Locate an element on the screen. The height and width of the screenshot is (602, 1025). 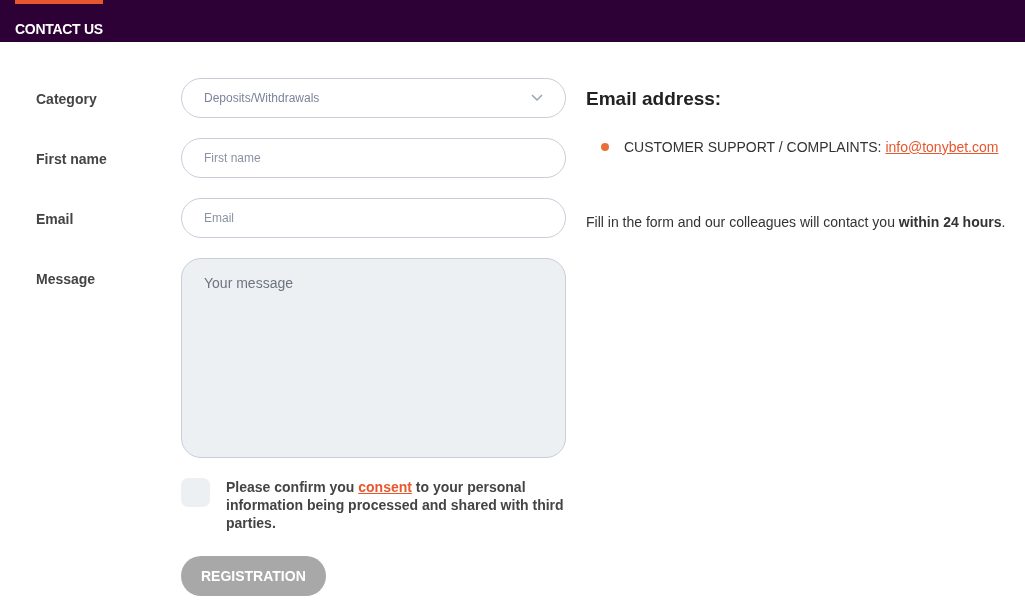
field-label: First name is located at coordinates (72, 159).